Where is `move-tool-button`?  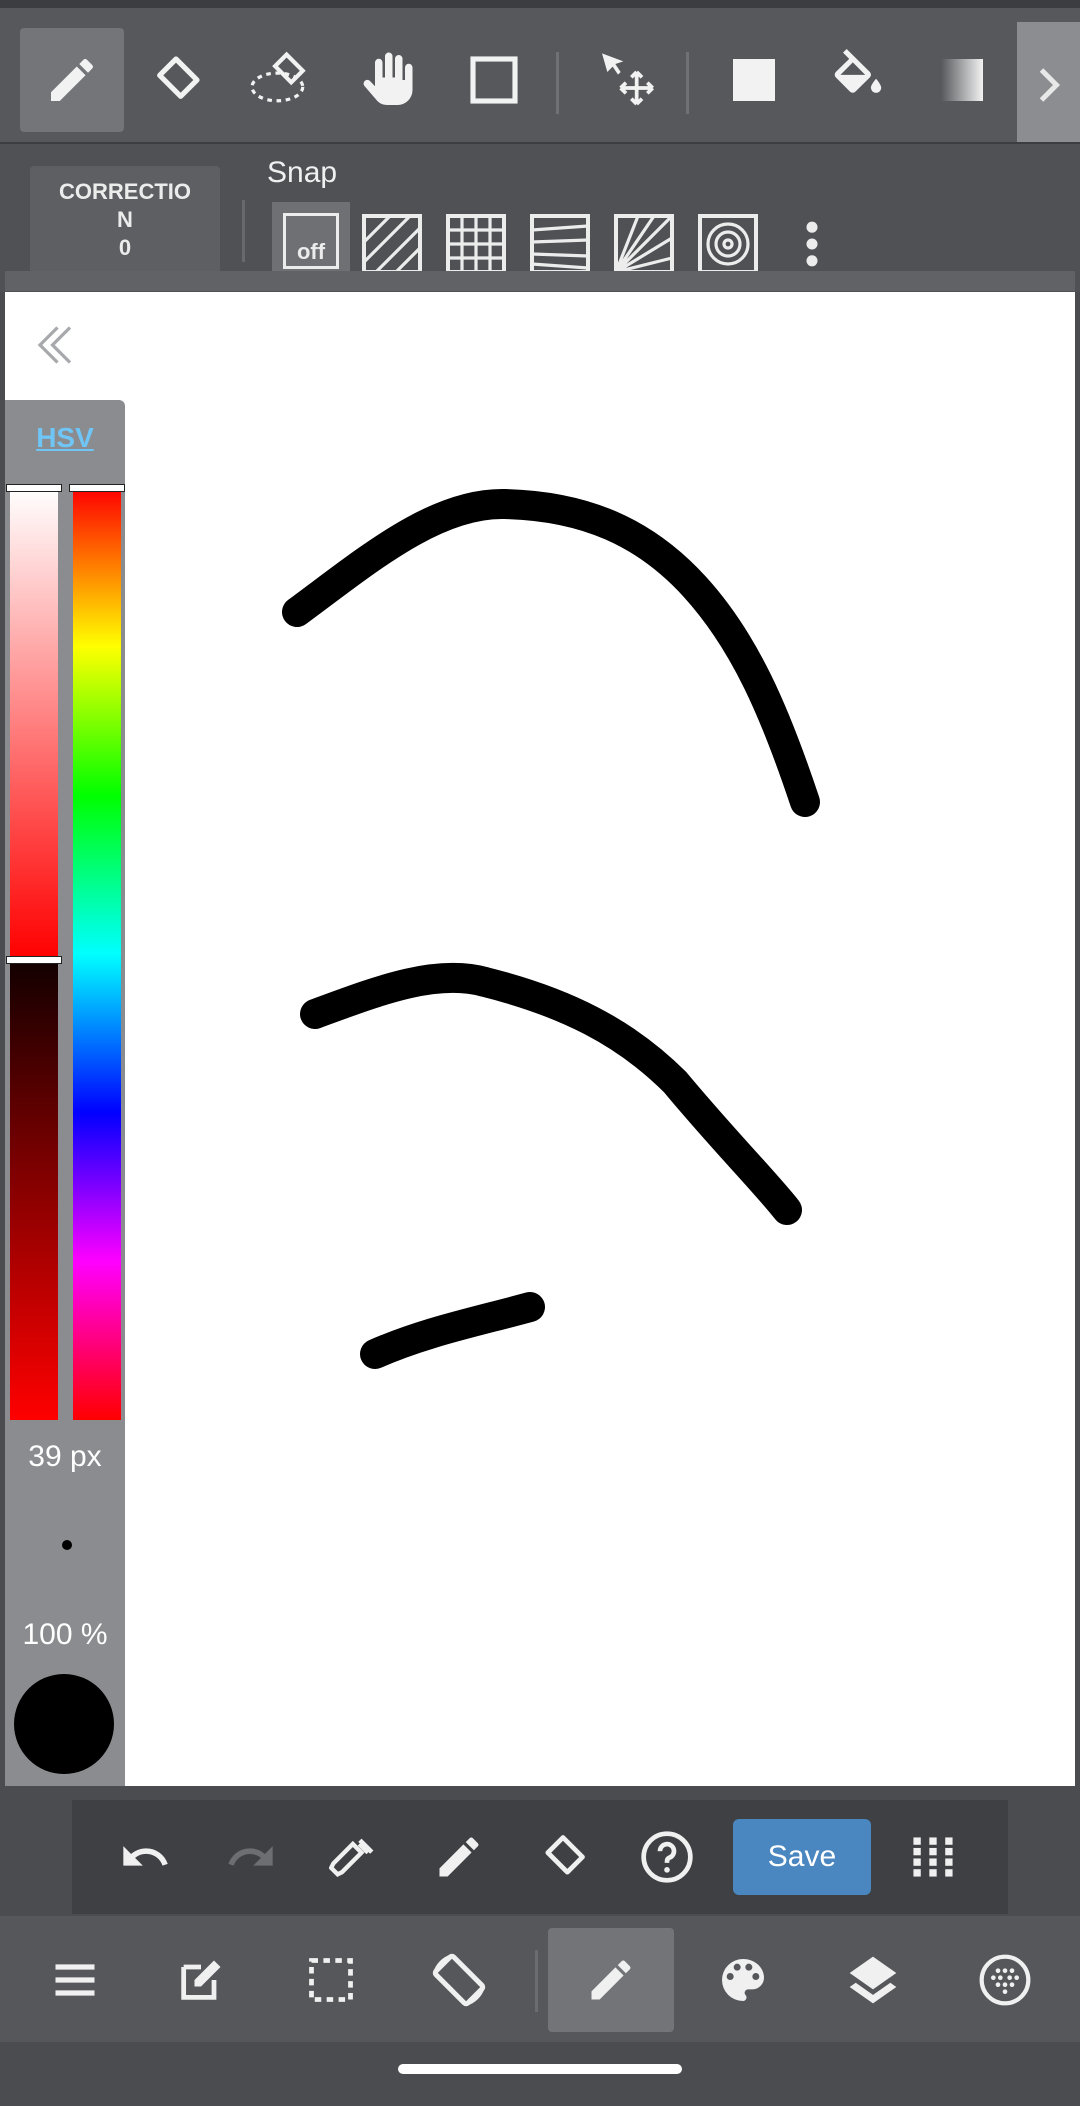
move-tool-button is located at coordinates (626, 80).